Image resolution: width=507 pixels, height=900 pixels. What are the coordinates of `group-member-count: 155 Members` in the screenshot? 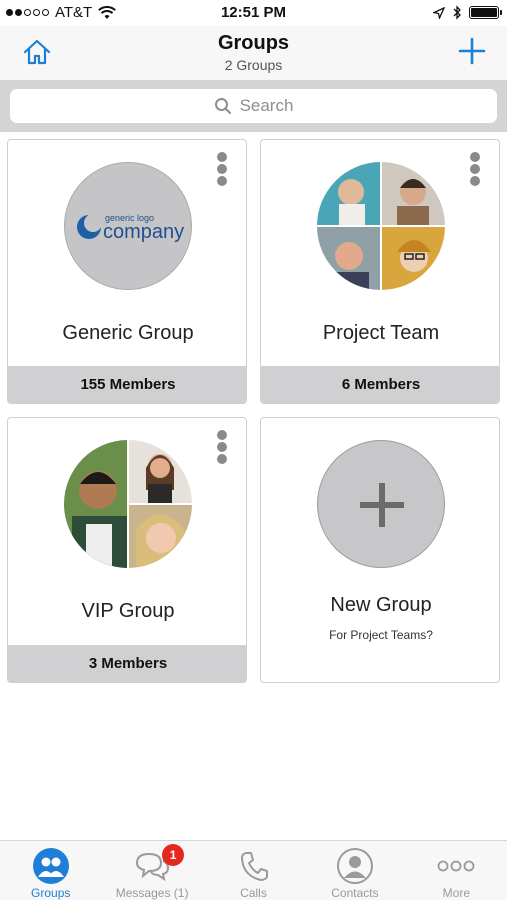 It's located at (127, 384).